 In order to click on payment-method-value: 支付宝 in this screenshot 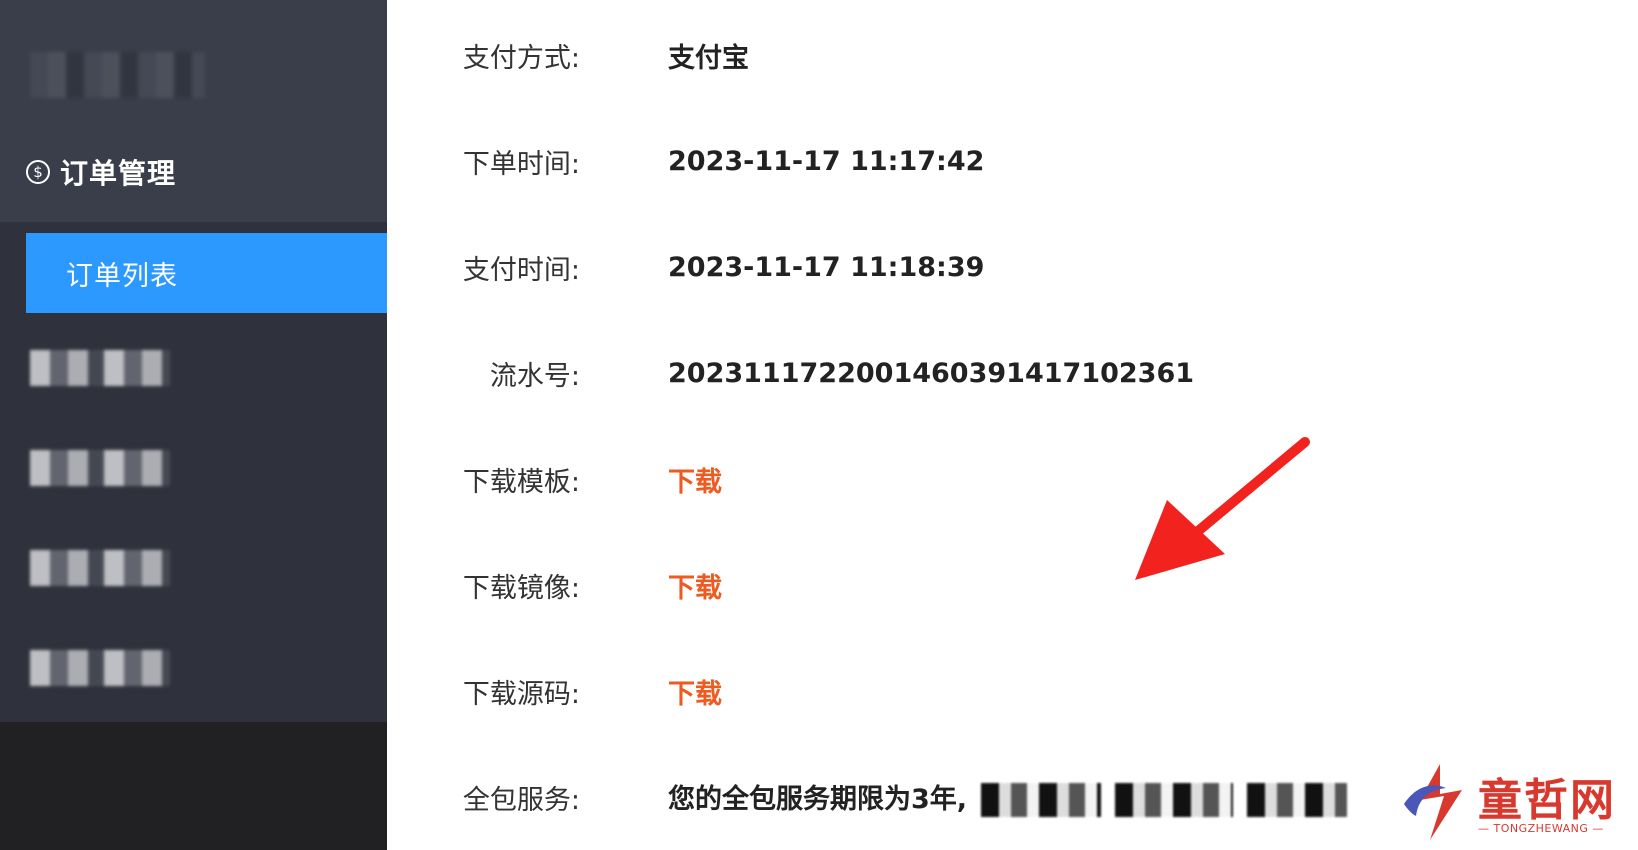, I will do `click(708, 58)`.